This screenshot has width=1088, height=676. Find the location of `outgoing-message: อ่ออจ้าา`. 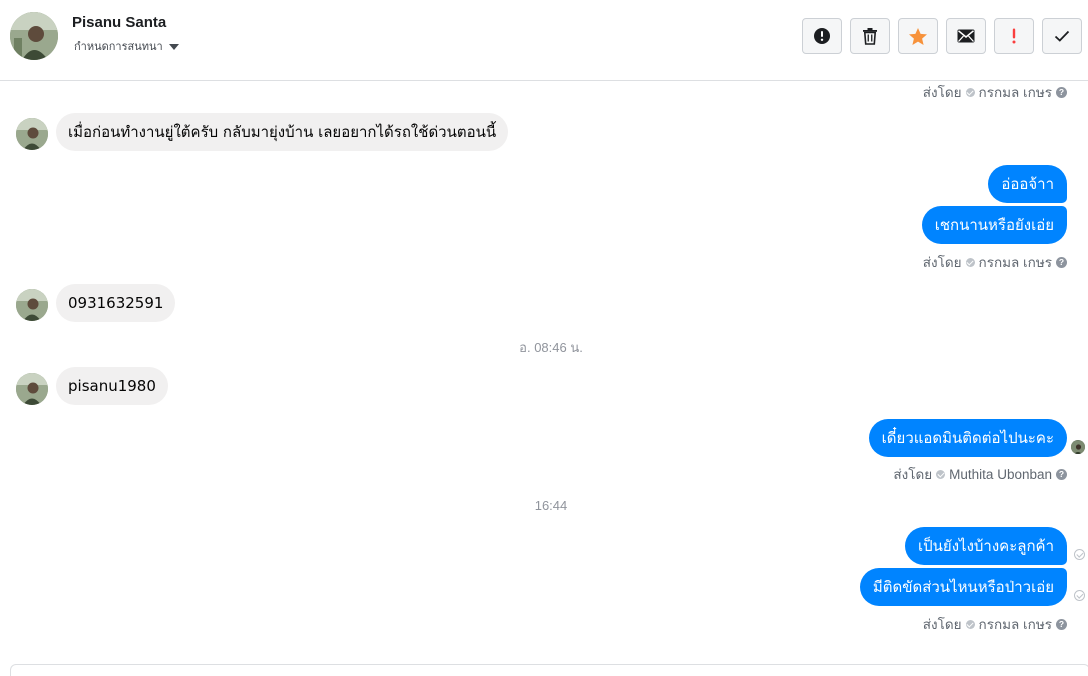

outgoing-message: อ่ออจ้าา is located at coordinates (1027, 184).